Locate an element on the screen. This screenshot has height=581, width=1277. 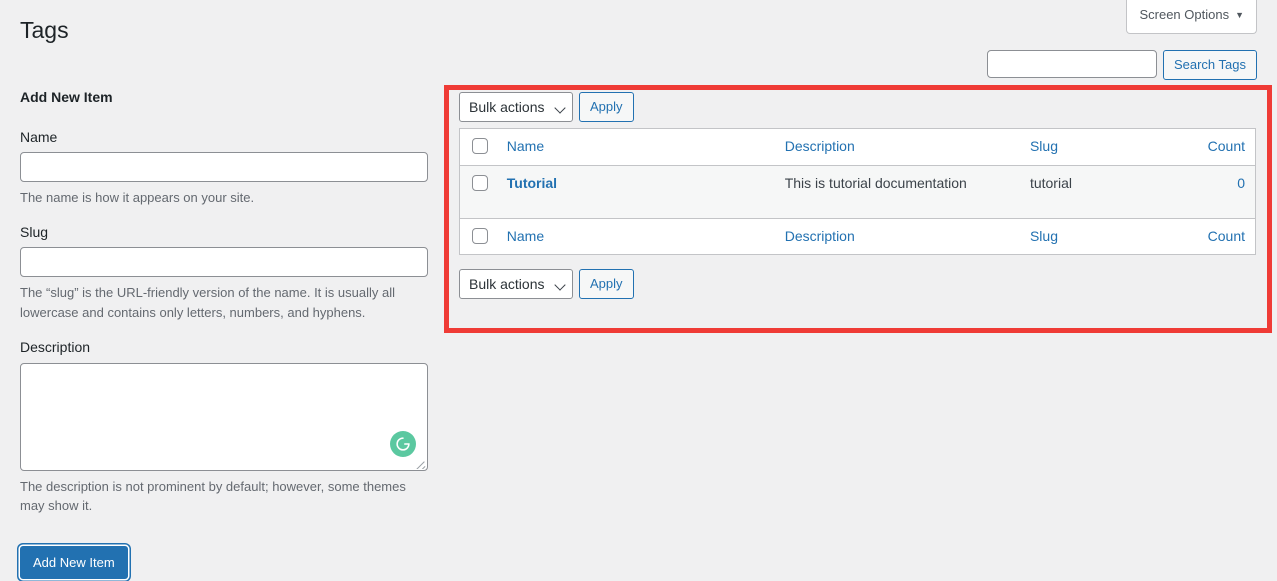
column-footer-count: Count is located at coordinates (1214, 236).